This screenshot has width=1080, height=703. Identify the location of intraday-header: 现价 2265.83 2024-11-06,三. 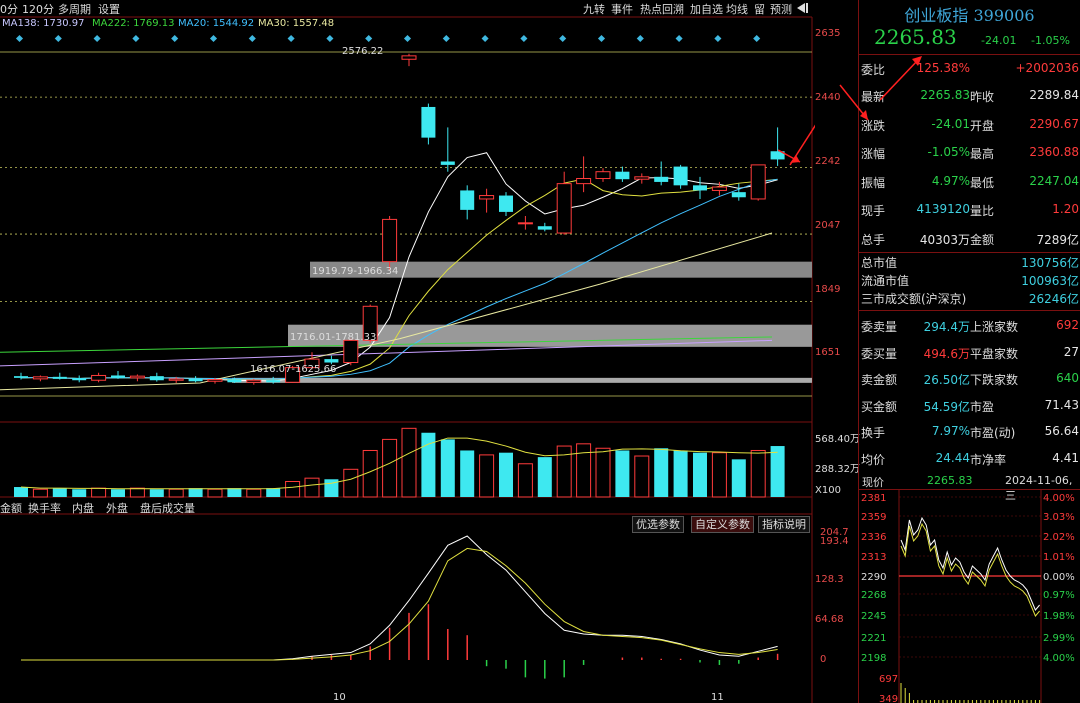
(969, 486).